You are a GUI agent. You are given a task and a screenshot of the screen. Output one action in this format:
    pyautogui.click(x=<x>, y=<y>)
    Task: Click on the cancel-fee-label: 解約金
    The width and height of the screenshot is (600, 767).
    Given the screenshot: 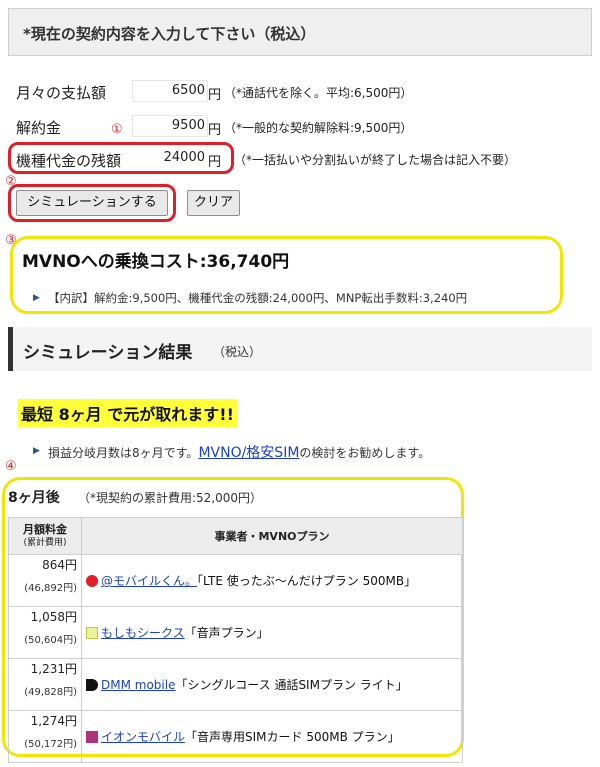 What is the action you would take?
    pyautogui.click(x=39, y=128)
    